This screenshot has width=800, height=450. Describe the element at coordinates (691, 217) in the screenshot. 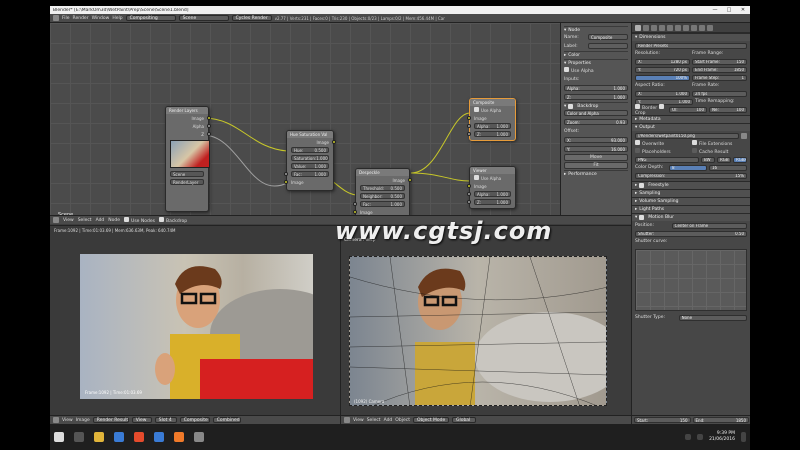

I see `motion-blur-header: ▾ Motion Blur` at that location.